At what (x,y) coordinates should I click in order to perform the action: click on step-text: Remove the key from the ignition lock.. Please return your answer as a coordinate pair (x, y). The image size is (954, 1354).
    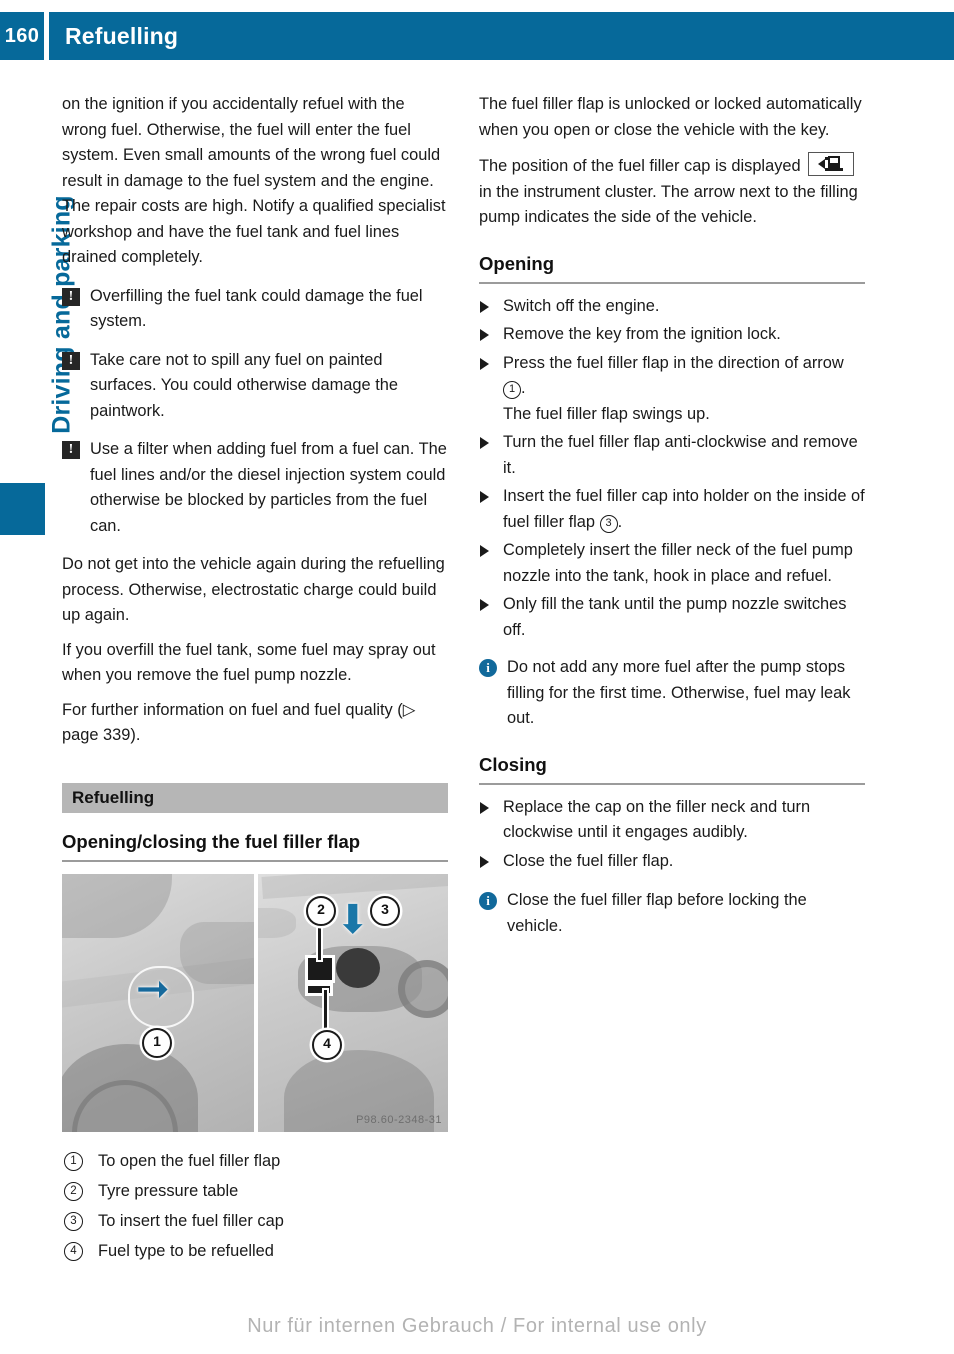
    Looking at the image, I should click on (642, 334).